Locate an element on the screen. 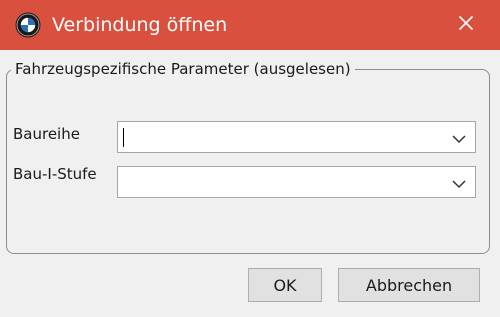 The image size is (500, 317). baureihe-combobox is located at coordinates (296, 137).